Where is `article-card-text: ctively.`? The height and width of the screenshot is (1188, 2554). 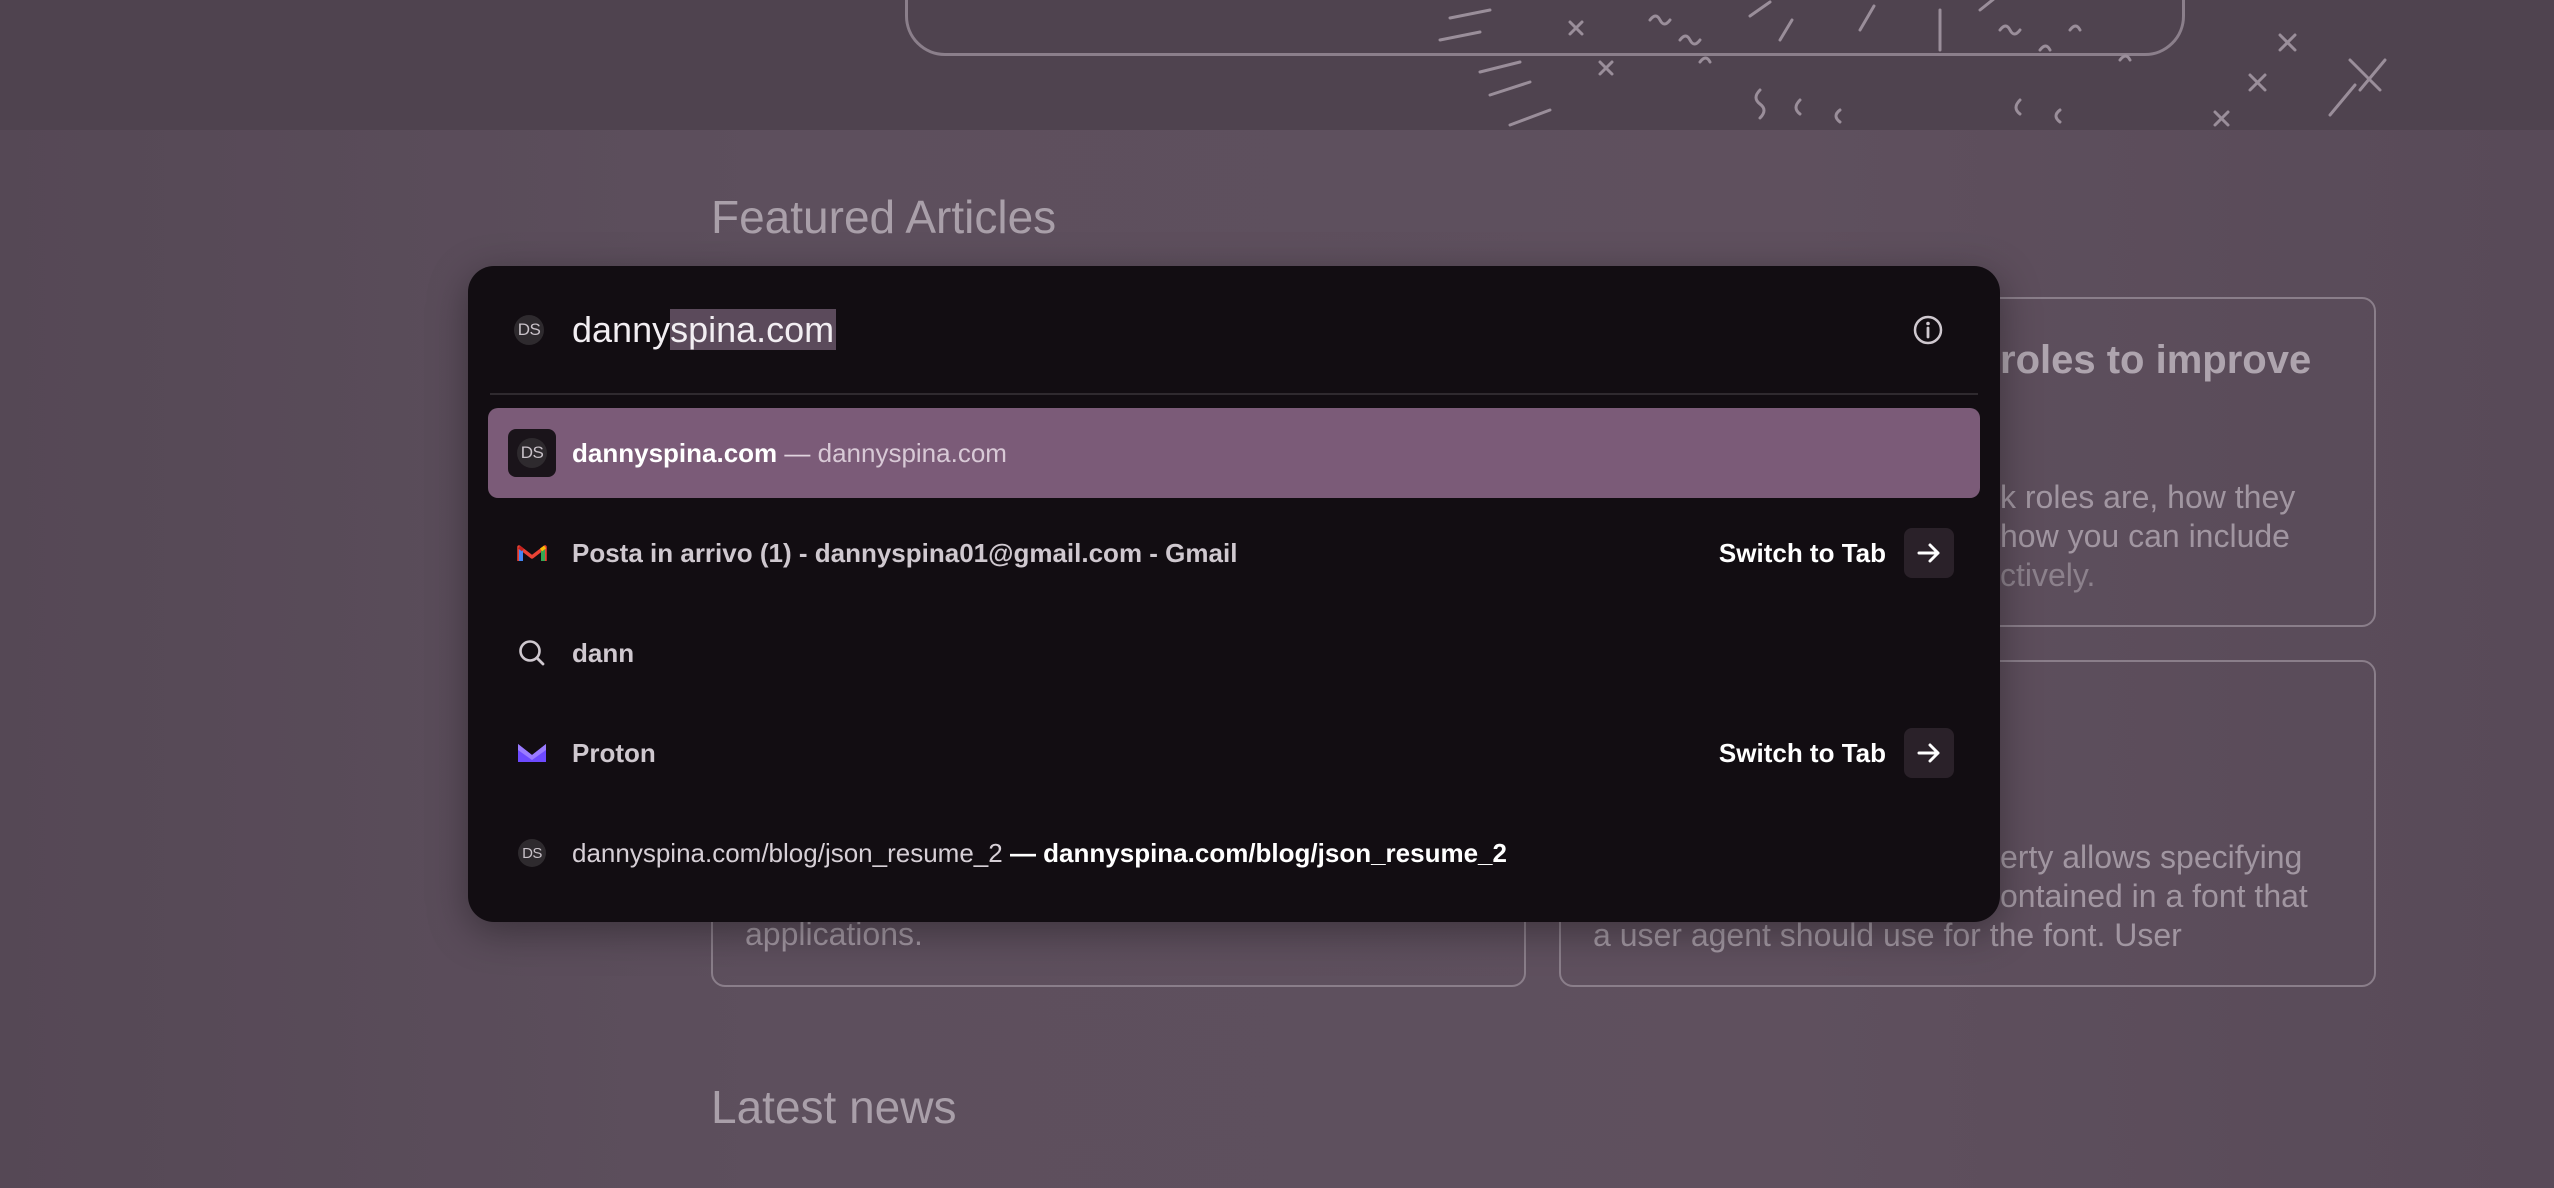 article-card-text: ctively. is located at coordinates (2048, 575).